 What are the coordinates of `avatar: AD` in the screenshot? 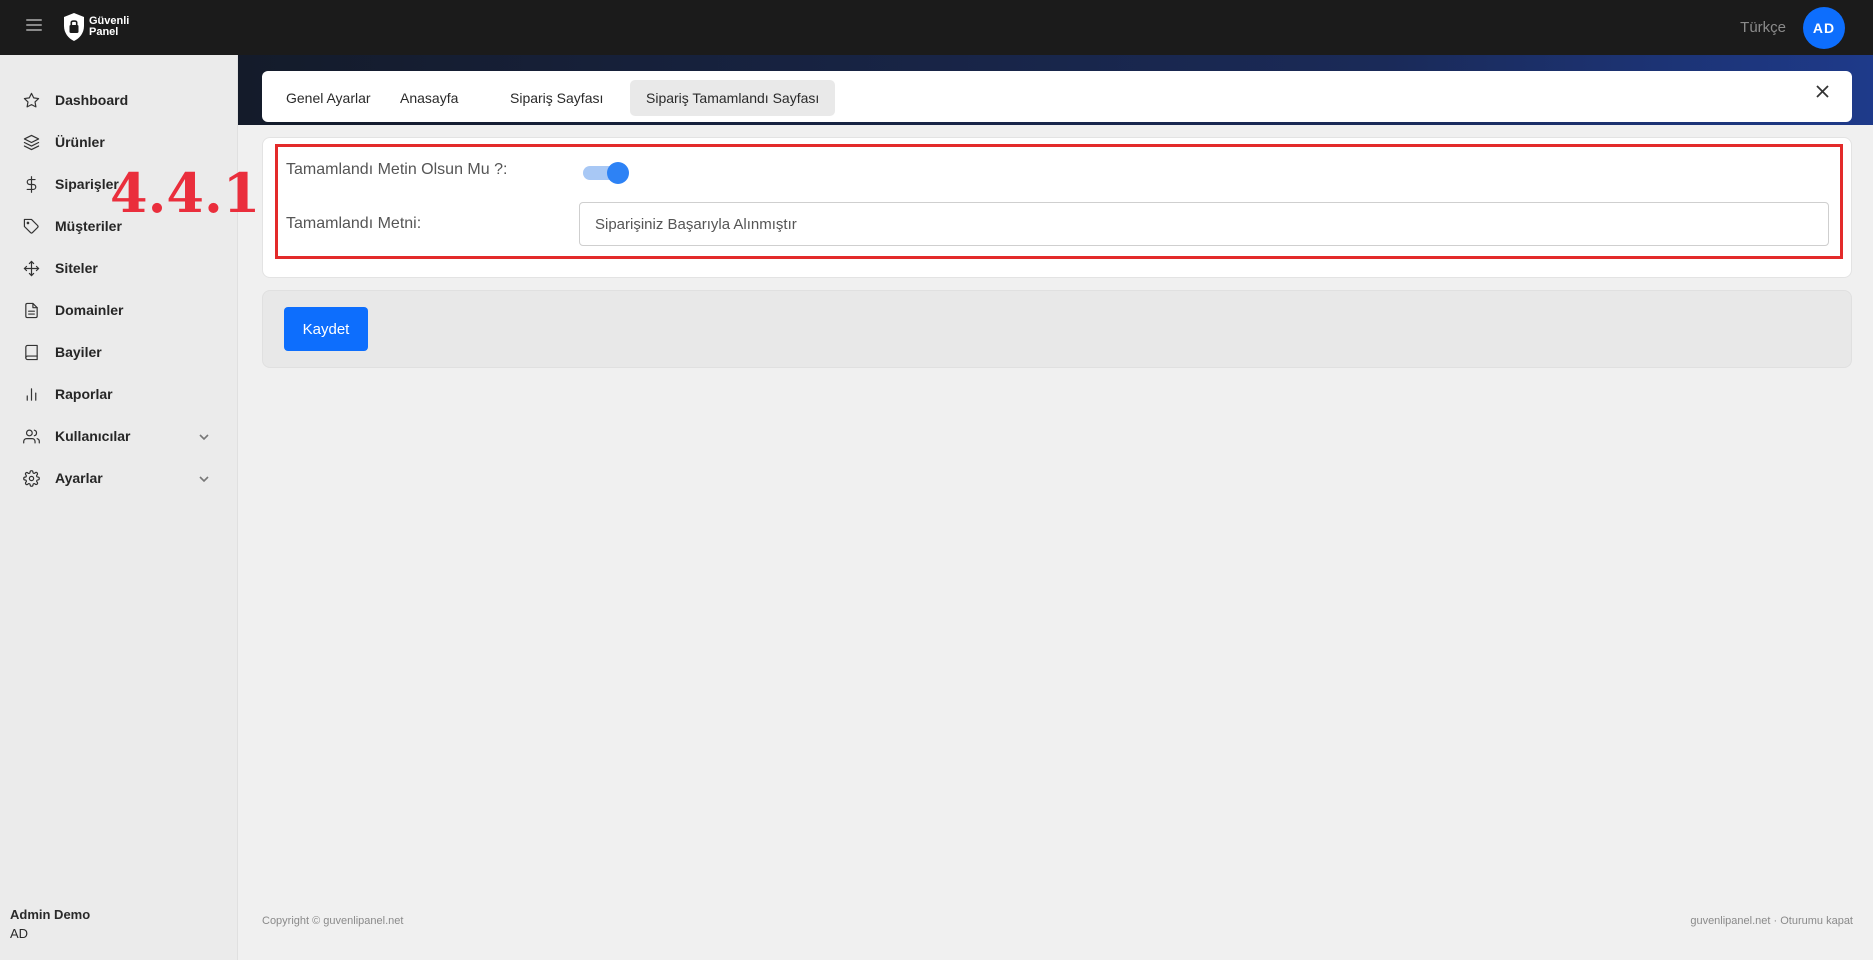 It's located at (1824, 28).